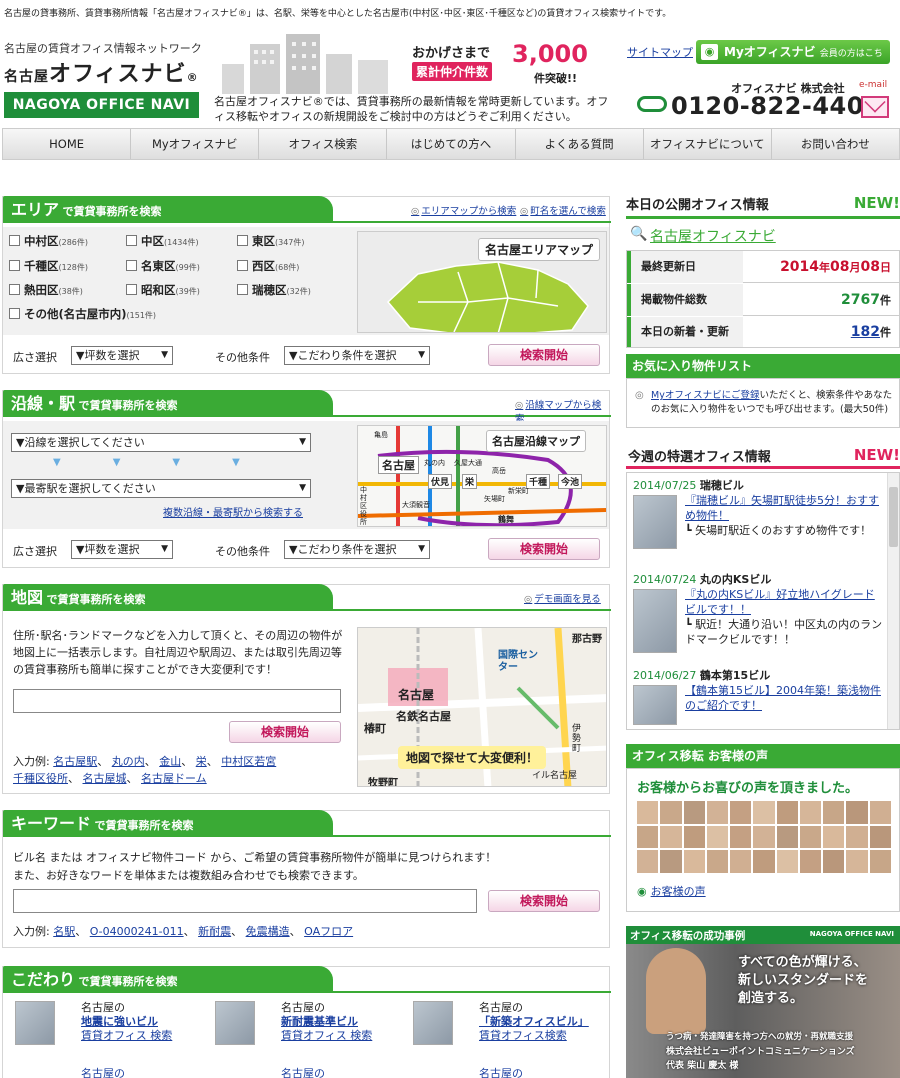 The height and width of the screenshot is (1078, 900). What do you see at coordinates (82, 314) in the screenshot?
I see `area-checkbox-other: その他(名古屋市内)(151件)` at bounding box center [82, 314].